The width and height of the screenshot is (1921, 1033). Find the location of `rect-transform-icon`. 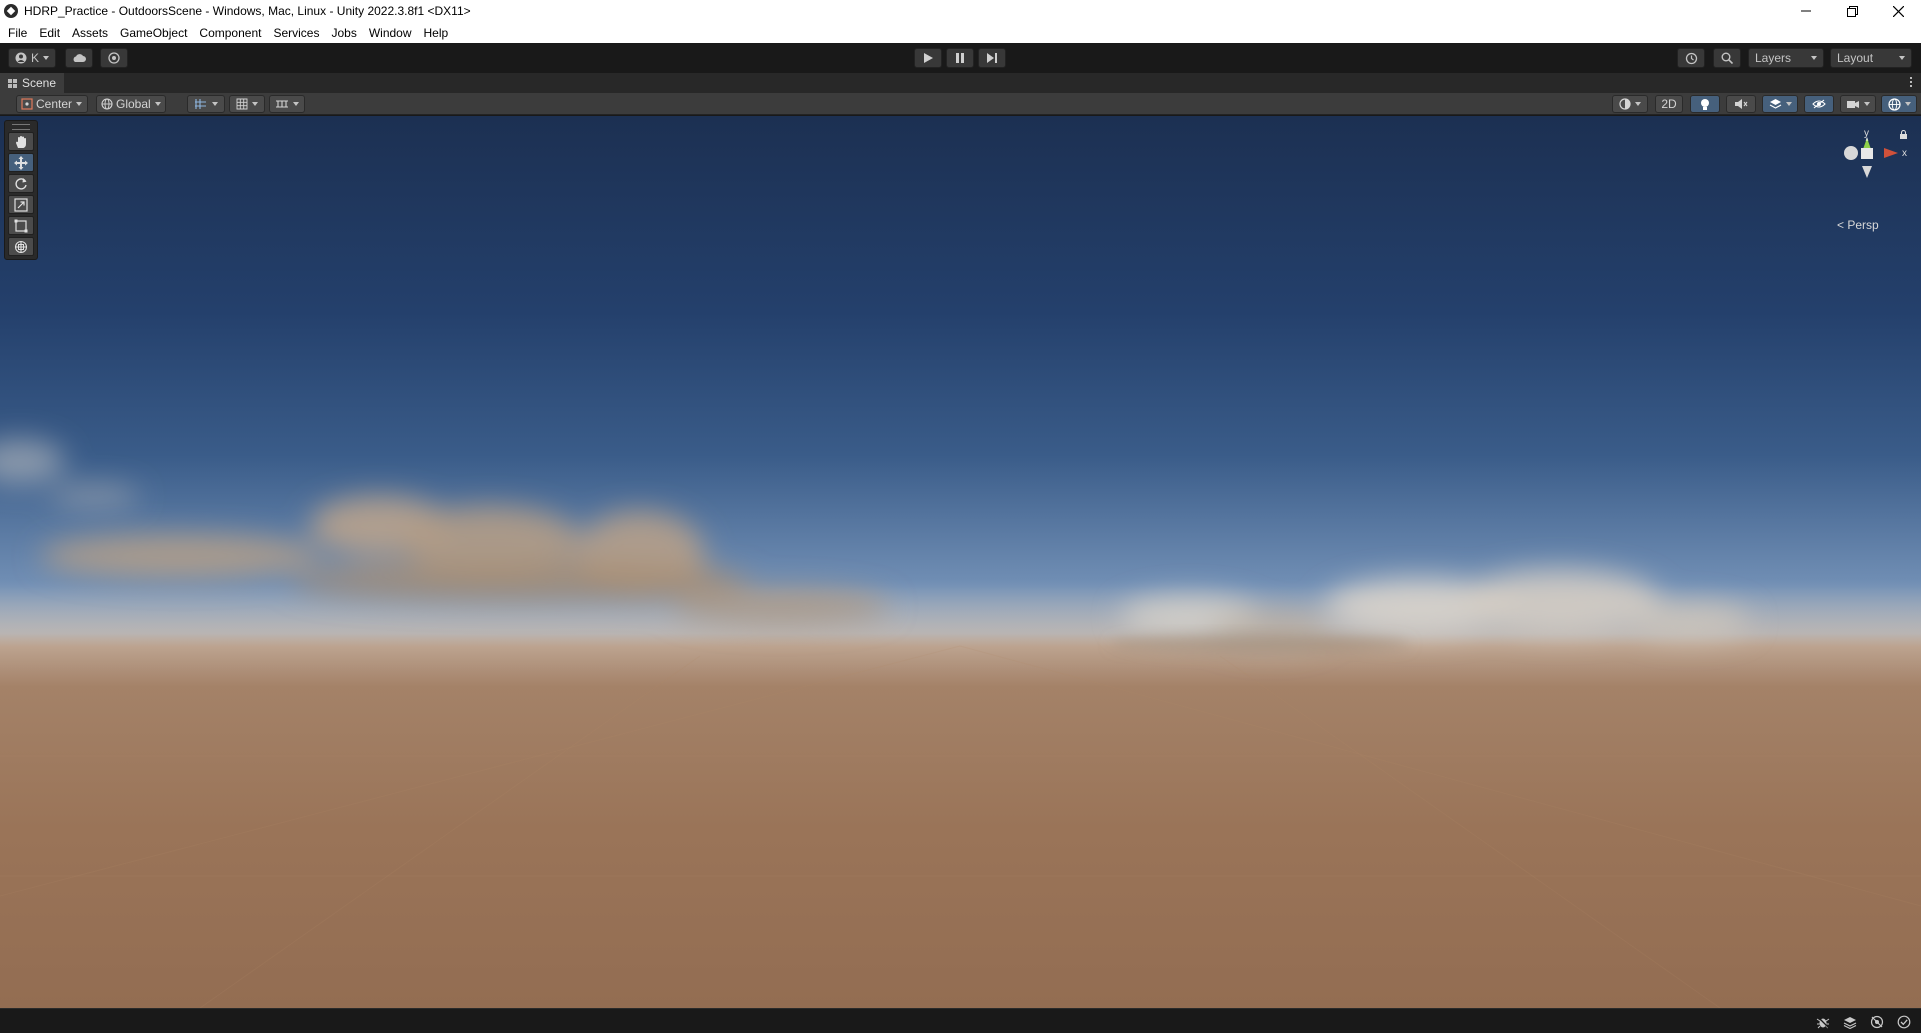

rect-transform-icon is located at coordinates (21, 225).